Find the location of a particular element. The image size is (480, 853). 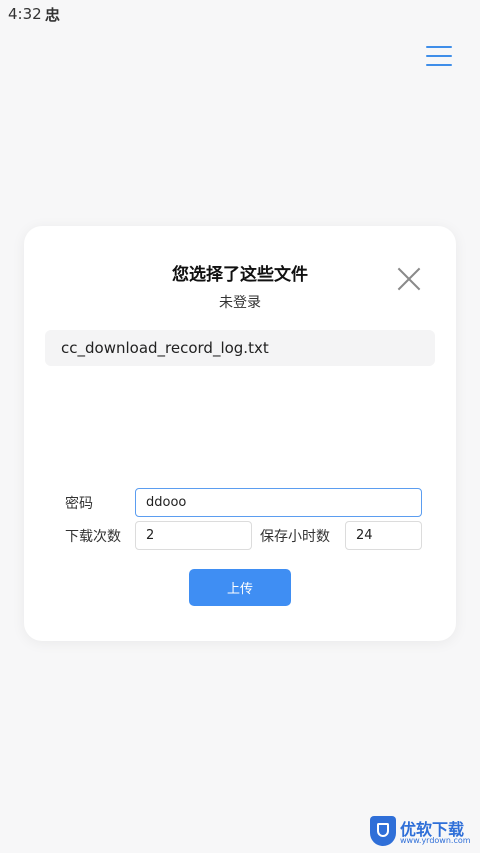

status-bar: 4:32 忠 is located at coordinates (240, 14).